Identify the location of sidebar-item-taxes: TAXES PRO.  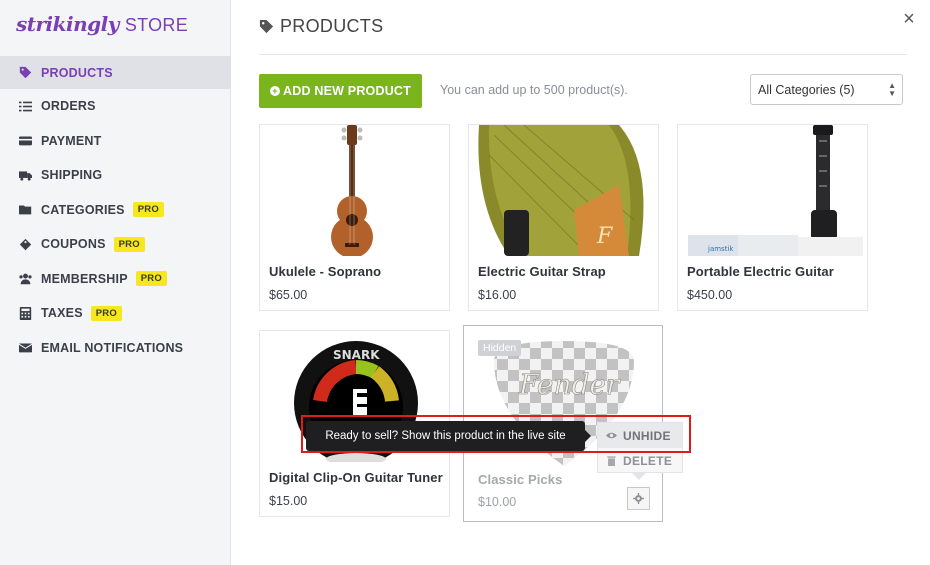
(115, 313).